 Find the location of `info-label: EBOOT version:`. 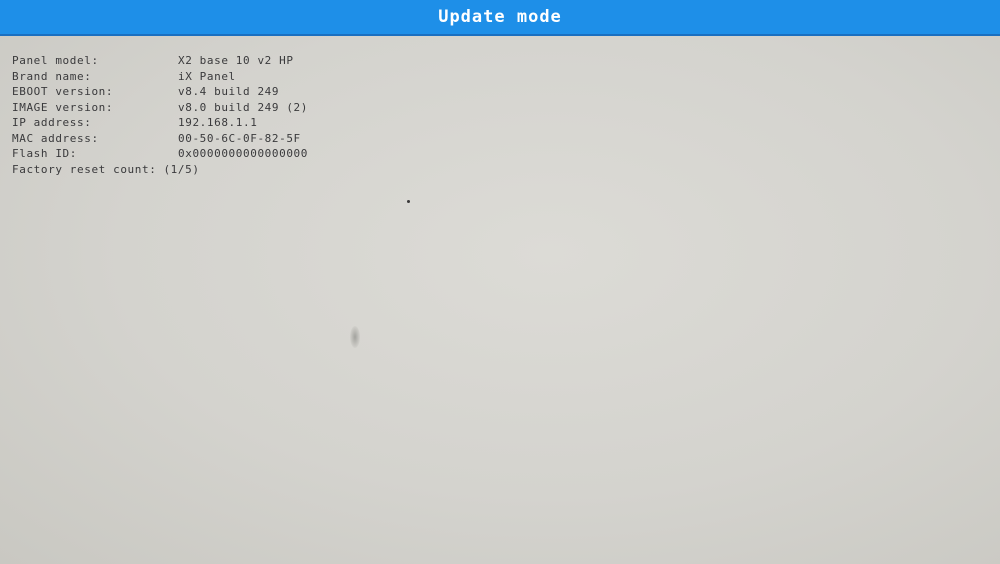

info-label: EBOOT version: is located at coordinates (63, 92).